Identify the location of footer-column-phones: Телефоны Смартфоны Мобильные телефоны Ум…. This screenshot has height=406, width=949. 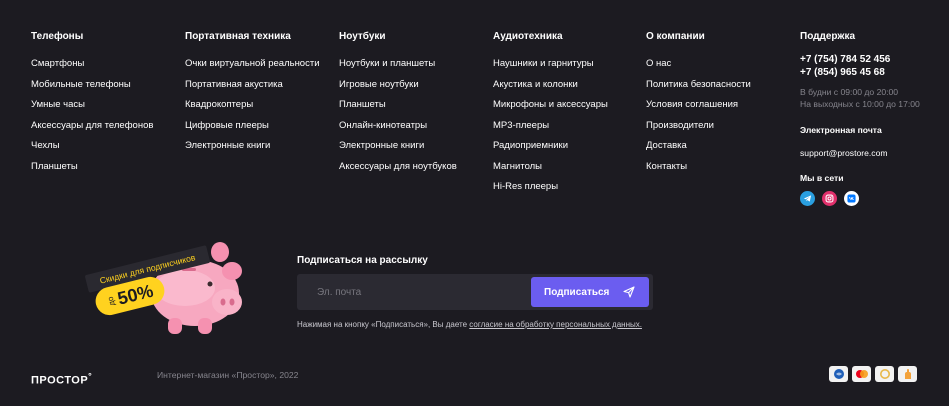
(92, 106).